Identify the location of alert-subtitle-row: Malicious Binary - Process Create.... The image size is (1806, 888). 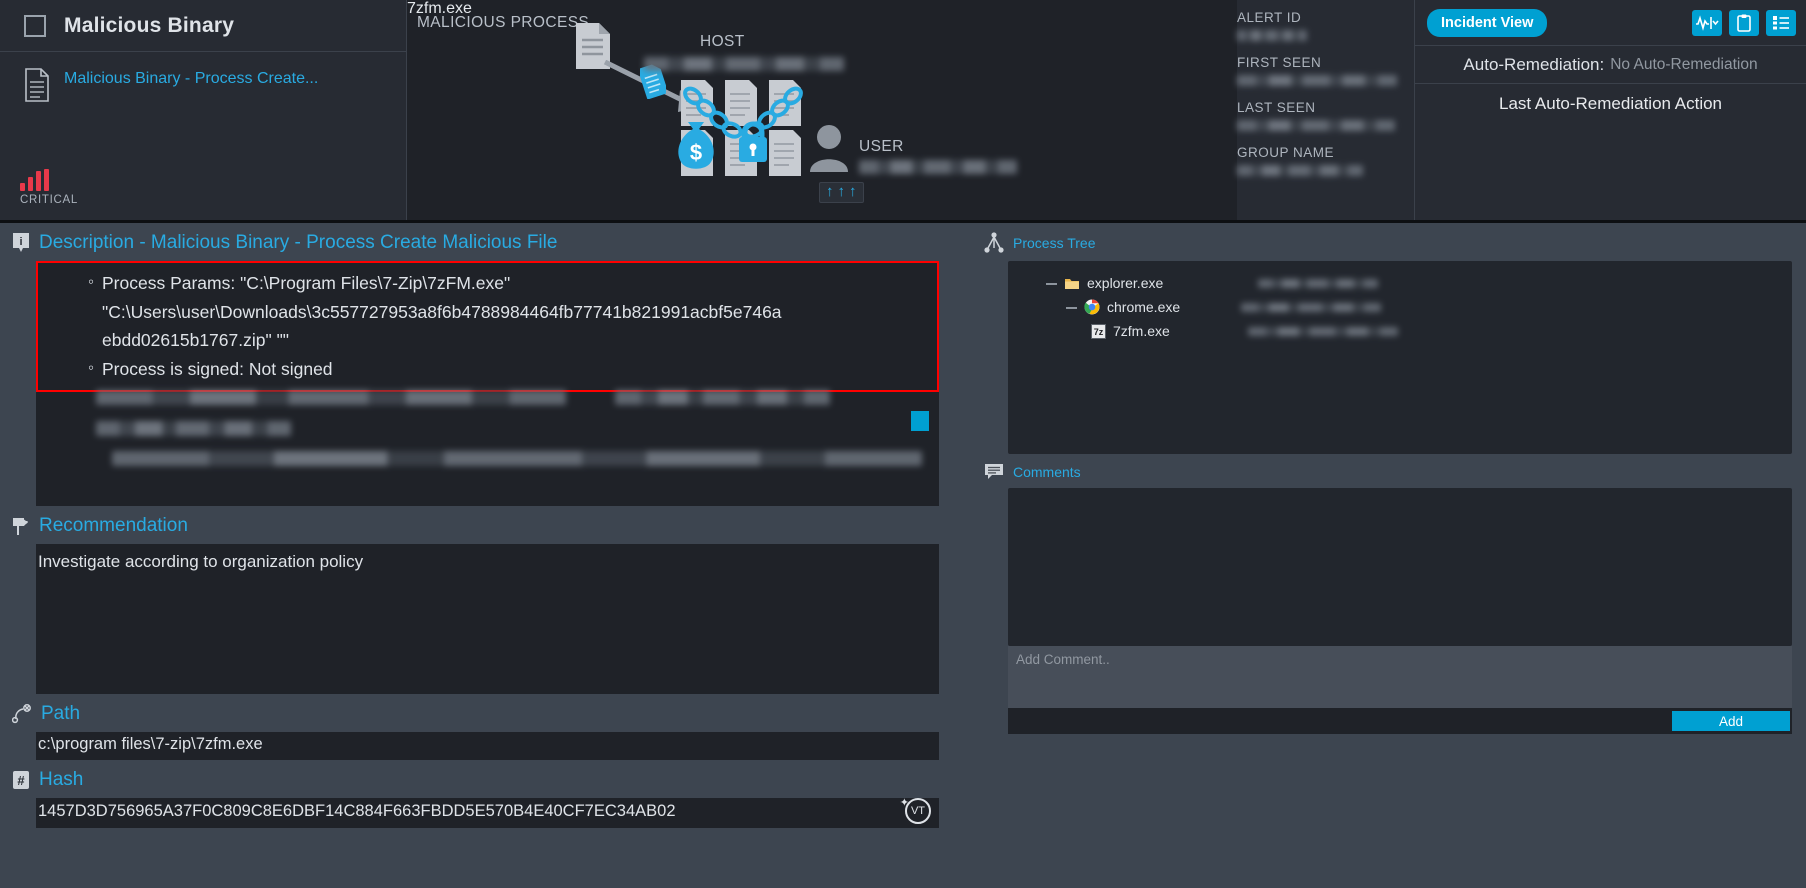
(203, 110).